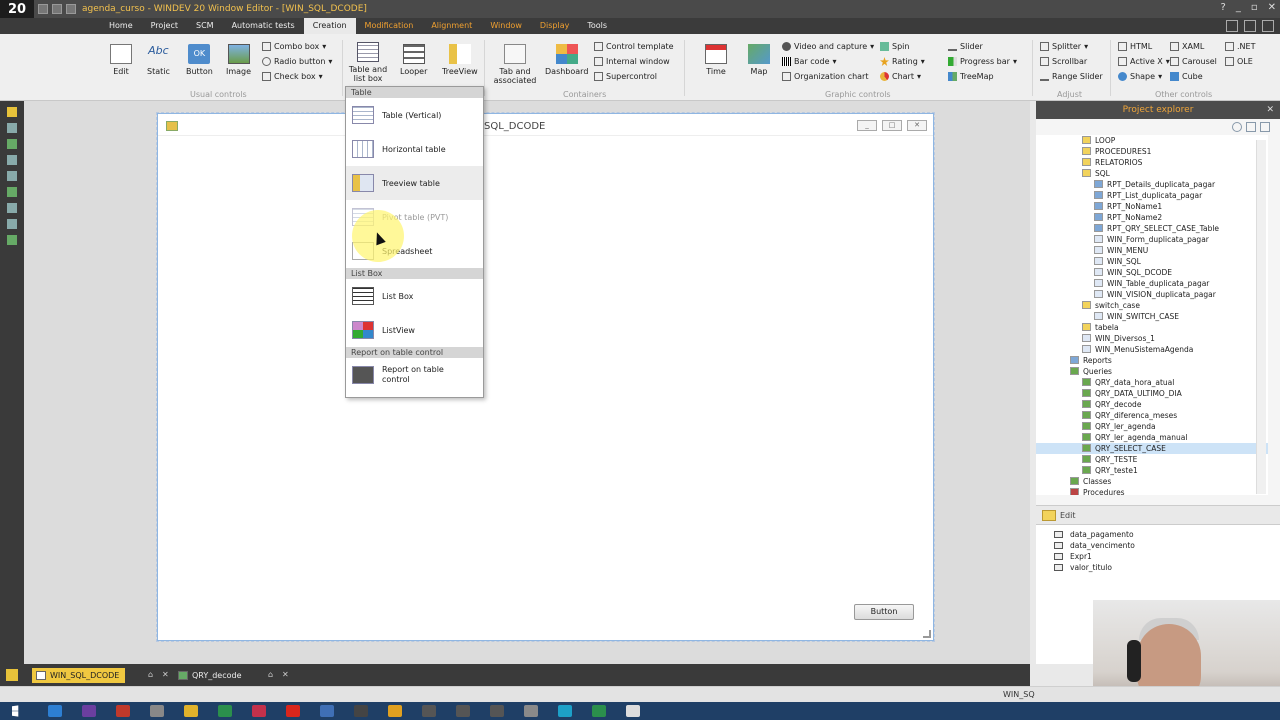 This screenshot has width=1280, height=720. I want to click on sync-icon, so click(1251, 127).